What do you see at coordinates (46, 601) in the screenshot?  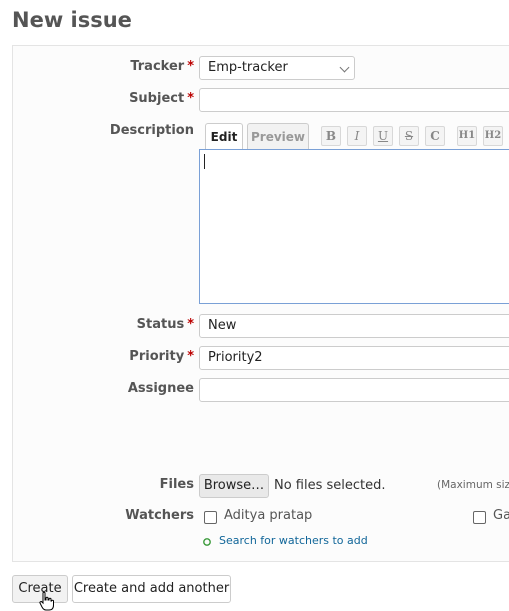 I see `hand-cursor-icon` at bounding box center [46, 601].